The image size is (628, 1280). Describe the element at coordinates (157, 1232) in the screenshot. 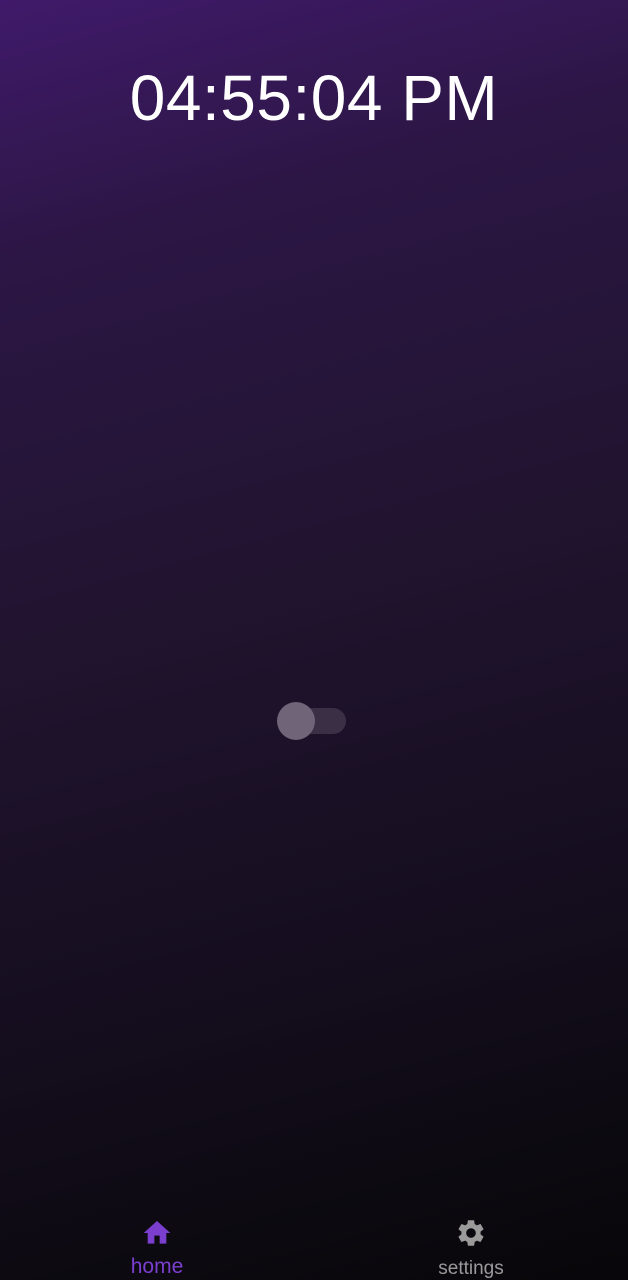

I see `home-icon` at that location.